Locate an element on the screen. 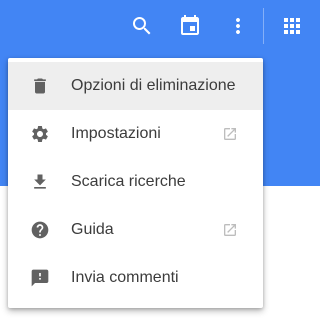  trash-icon is located at coordinates (40, 86).